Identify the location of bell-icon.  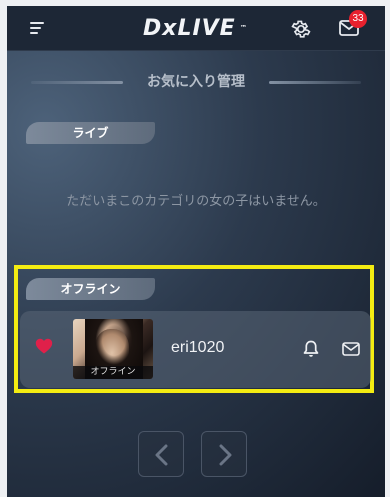
(311, 349).